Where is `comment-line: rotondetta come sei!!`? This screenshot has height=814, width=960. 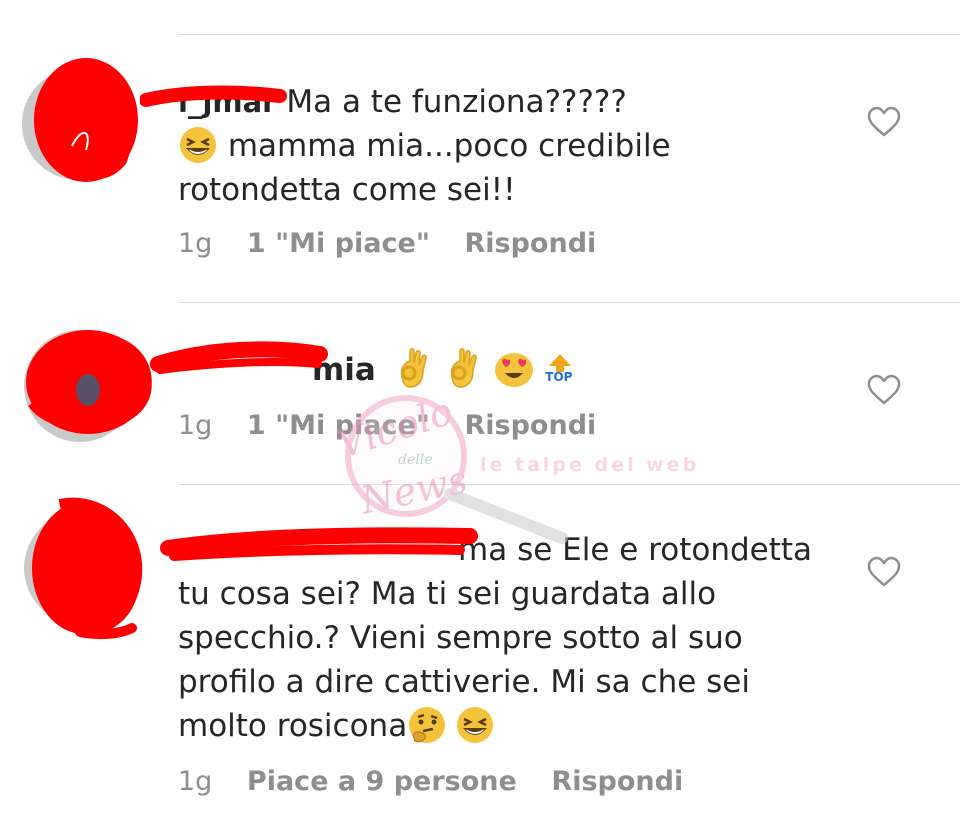
comment-line: rotondetta come sei!! is located at coordinates (347, 190).